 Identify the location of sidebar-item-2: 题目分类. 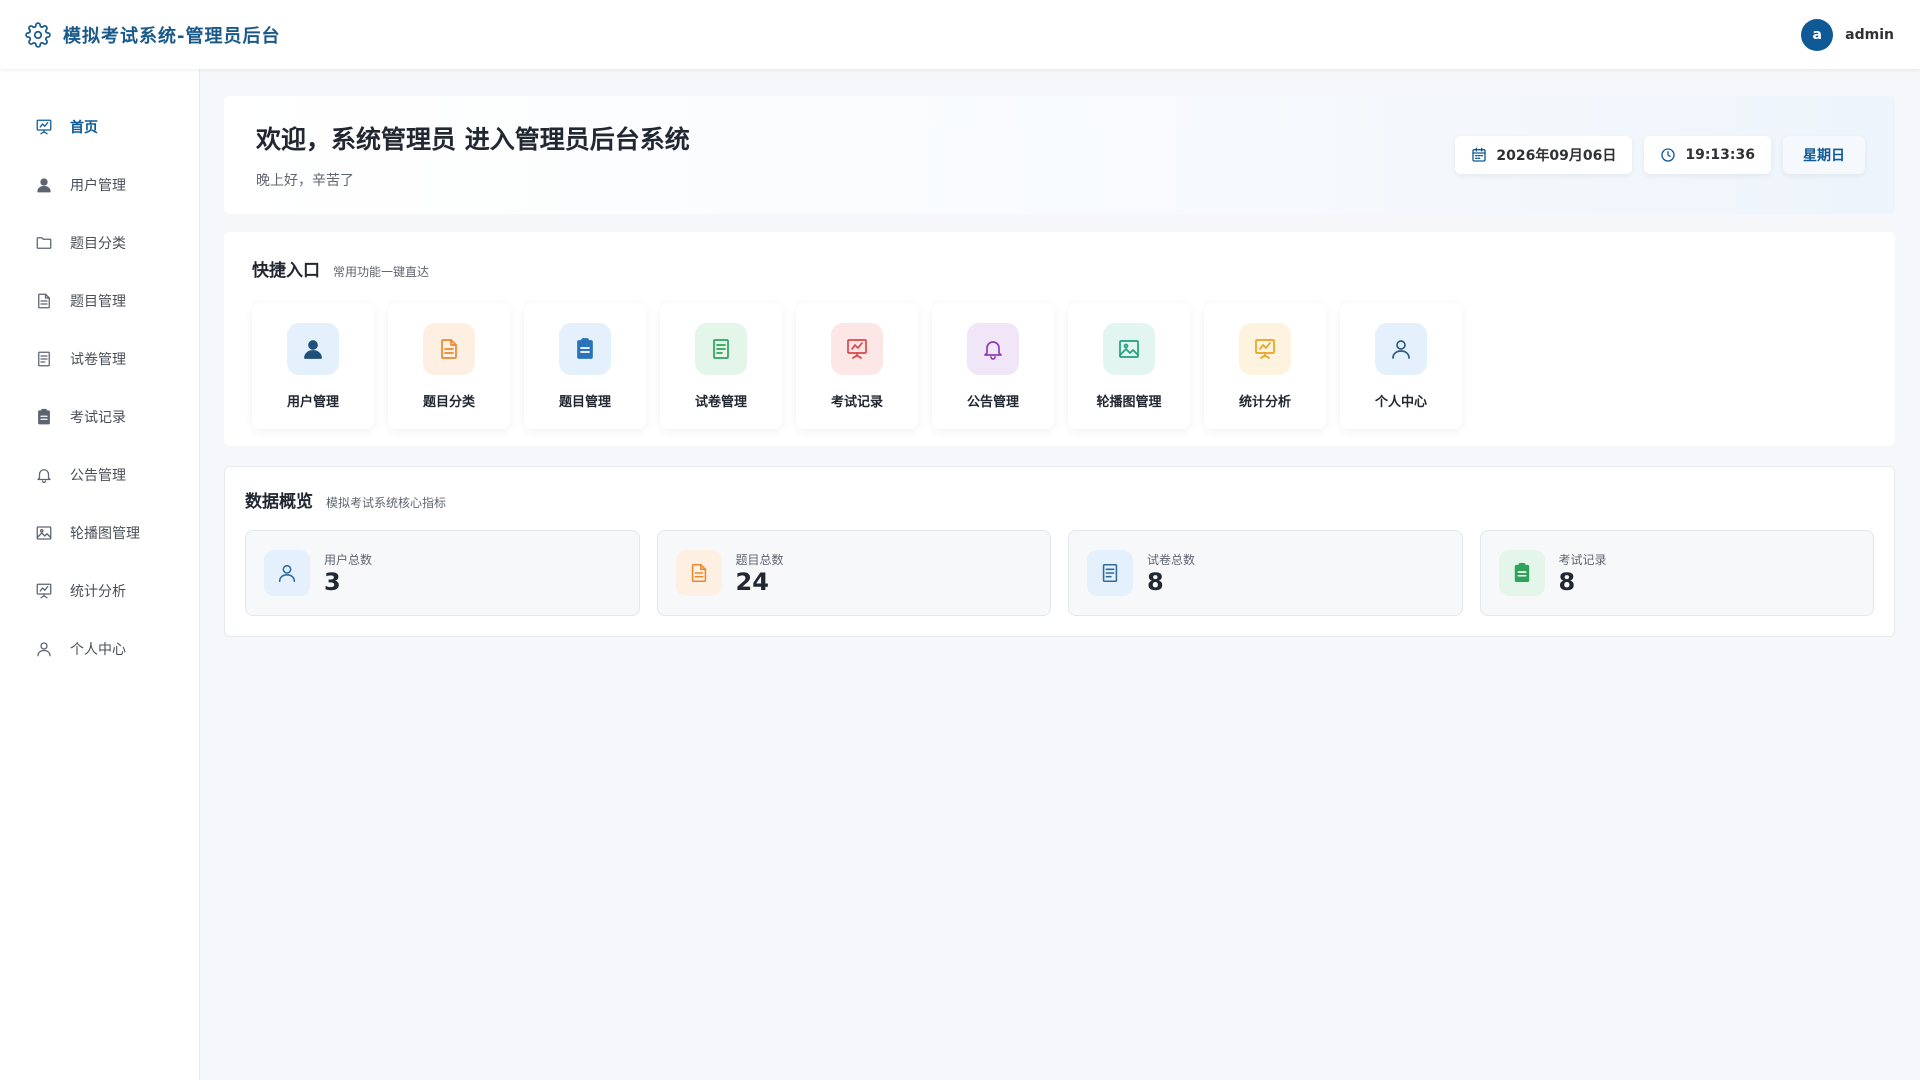
(99, 243).